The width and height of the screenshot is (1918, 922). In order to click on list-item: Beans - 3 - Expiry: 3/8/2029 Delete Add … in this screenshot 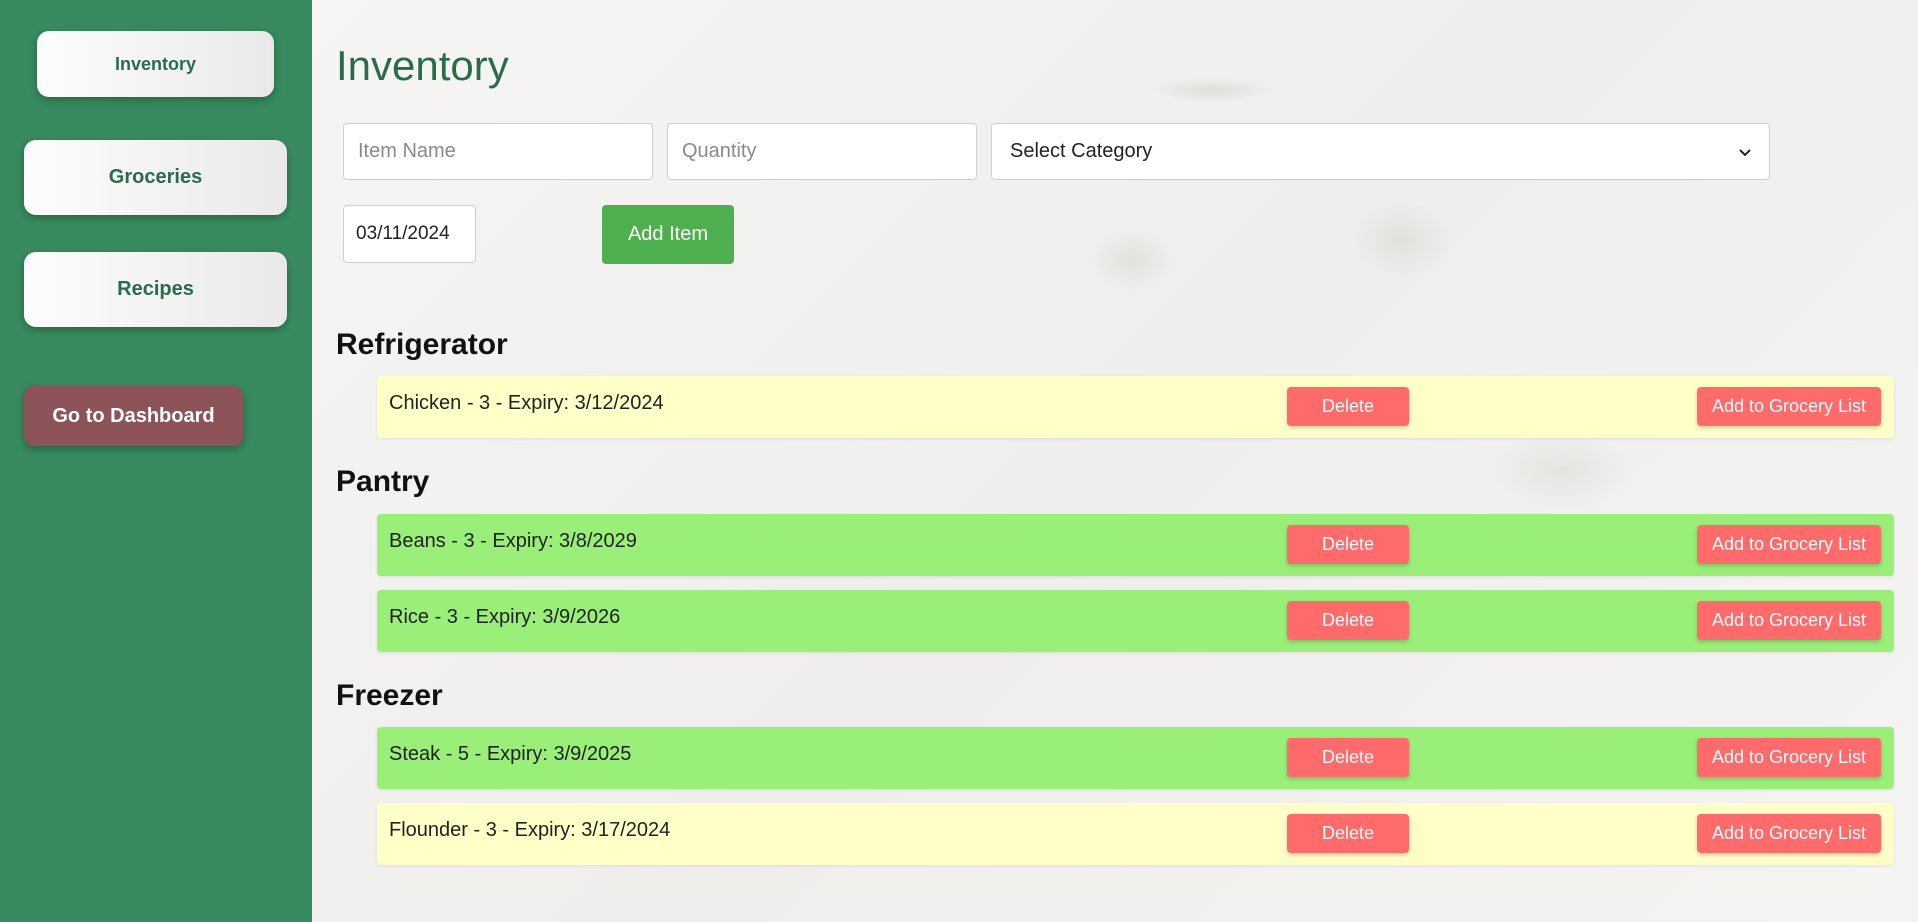, I will do `click(1135, 545)`.